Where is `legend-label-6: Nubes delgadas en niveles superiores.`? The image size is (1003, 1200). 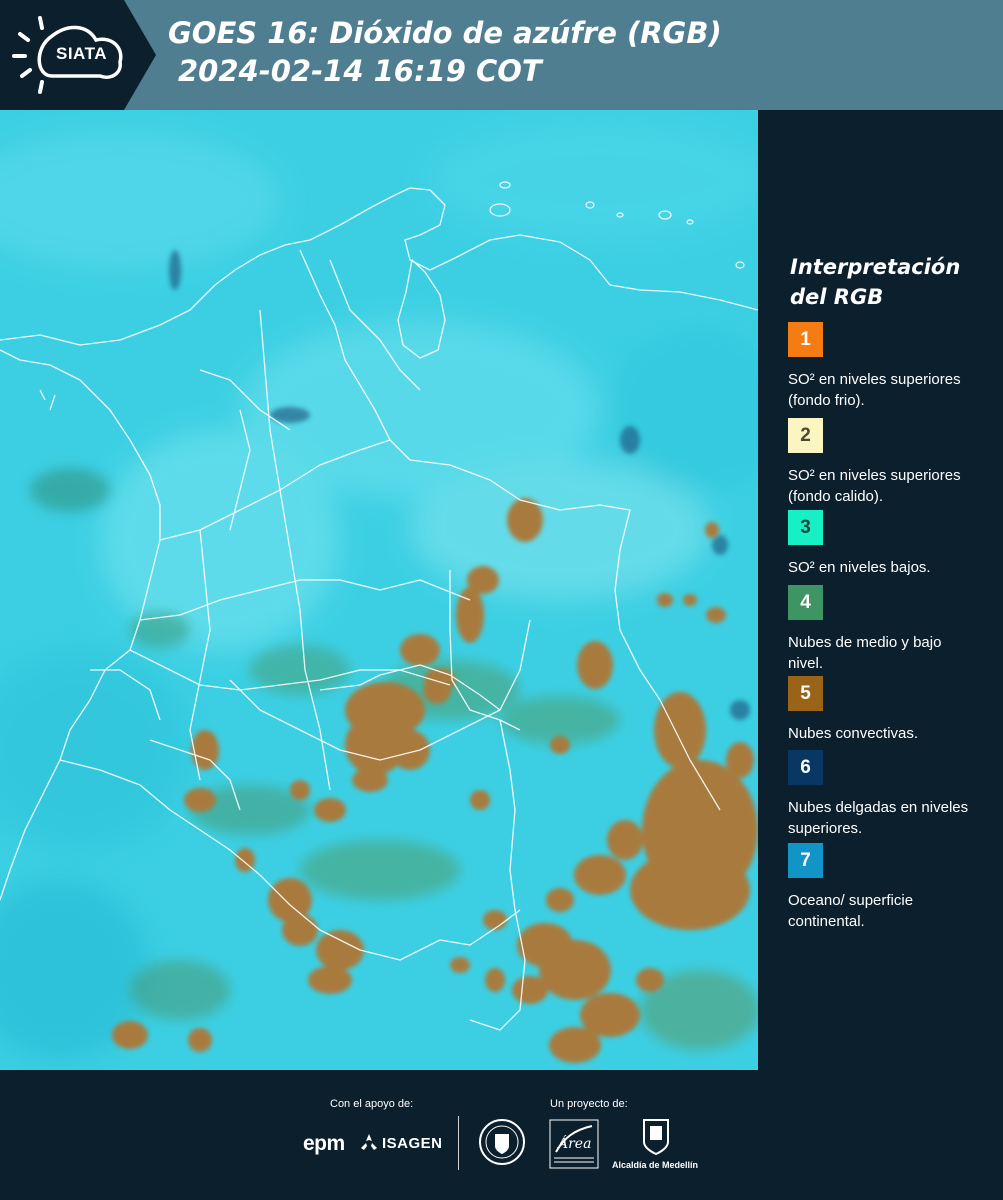
legend-label-6: Nubes delgadas en niveles superiores. is located at coordinates (878, 818).